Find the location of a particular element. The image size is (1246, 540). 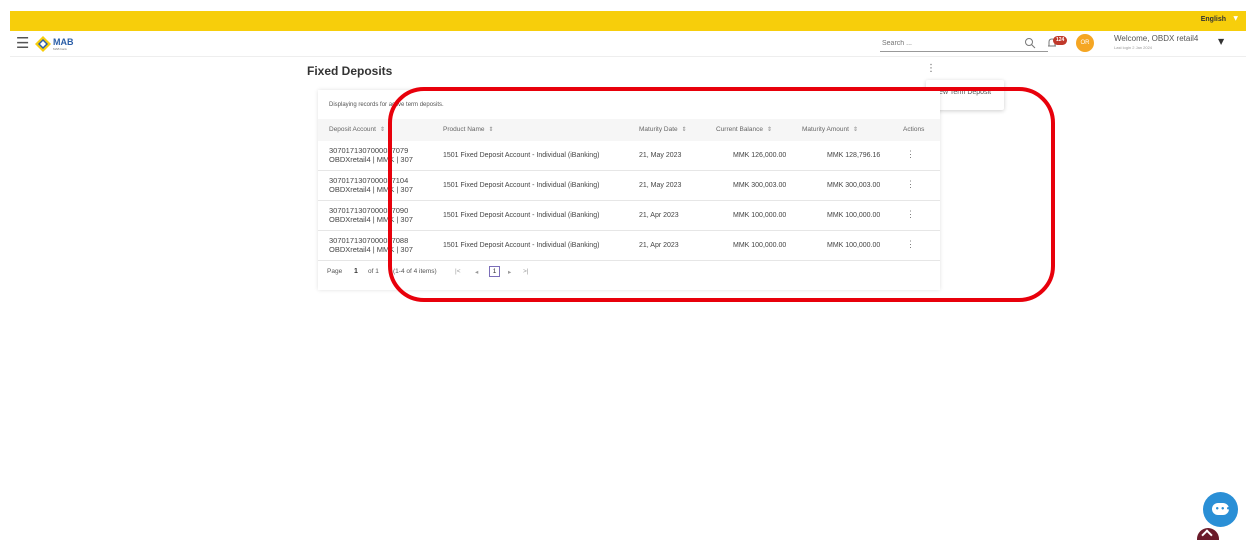

next-page-icon: ▸ is located at coordinates (509, 272).